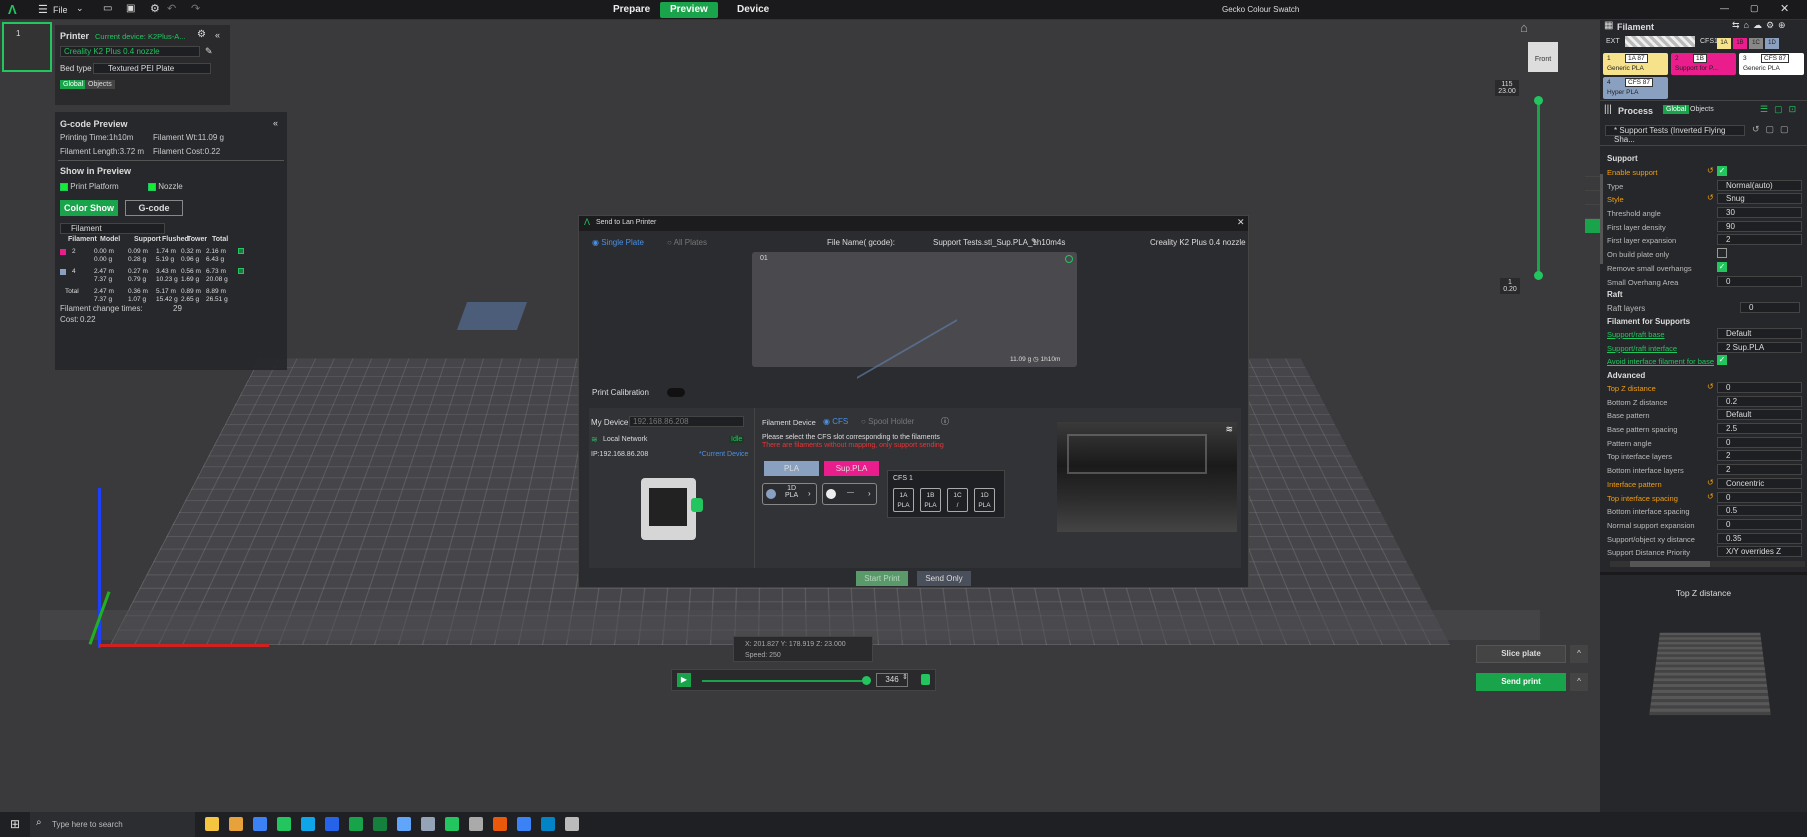  What do you see at coordinates (618, 242) in the screenshot?
I see `single-plate-radio: ◉ Single Plate` at bounding box center [618, 242].